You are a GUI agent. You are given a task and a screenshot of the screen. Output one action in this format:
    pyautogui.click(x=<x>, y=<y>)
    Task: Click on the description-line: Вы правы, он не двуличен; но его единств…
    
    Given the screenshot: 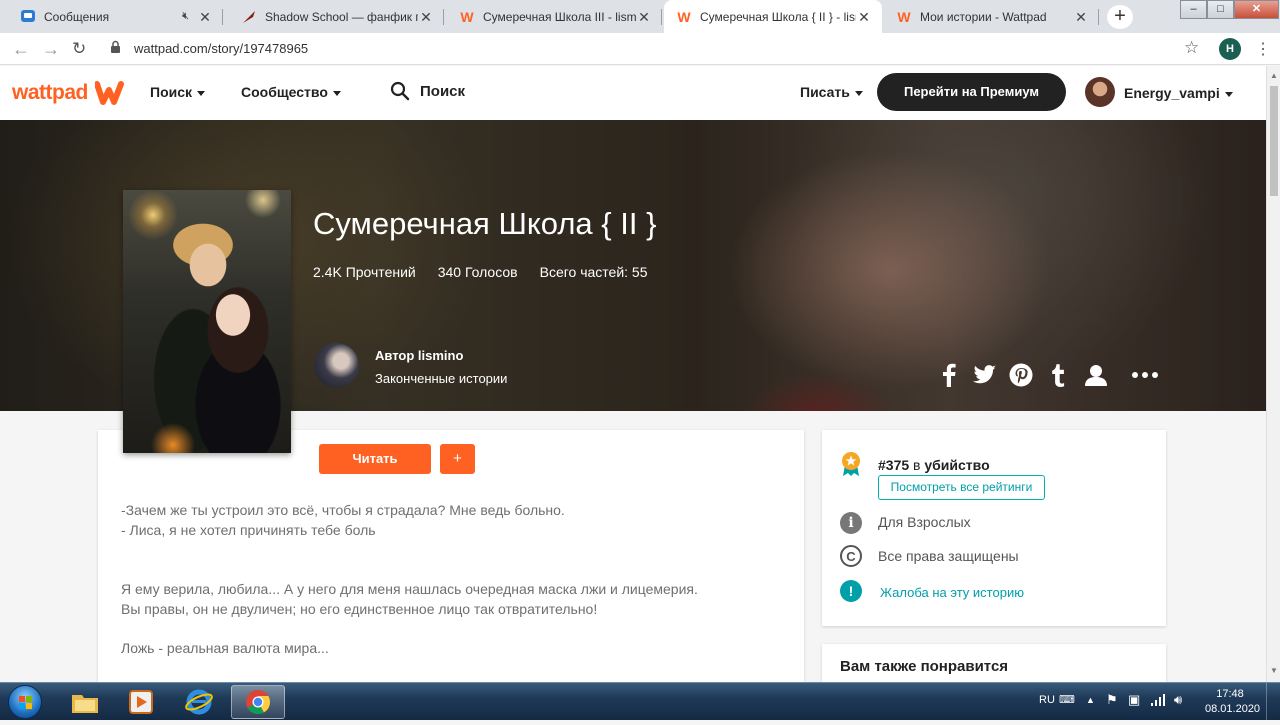 What is the action you would take?
    pyautogui.click(x=359, y=609)
    